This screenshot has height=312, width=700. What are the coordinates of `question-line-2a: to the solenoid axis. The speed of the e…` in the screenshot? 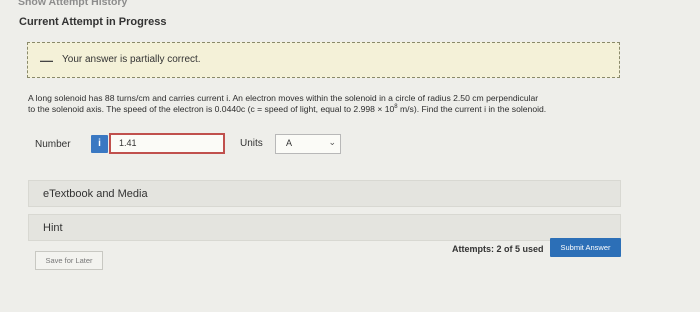 It's located at (211, 109).